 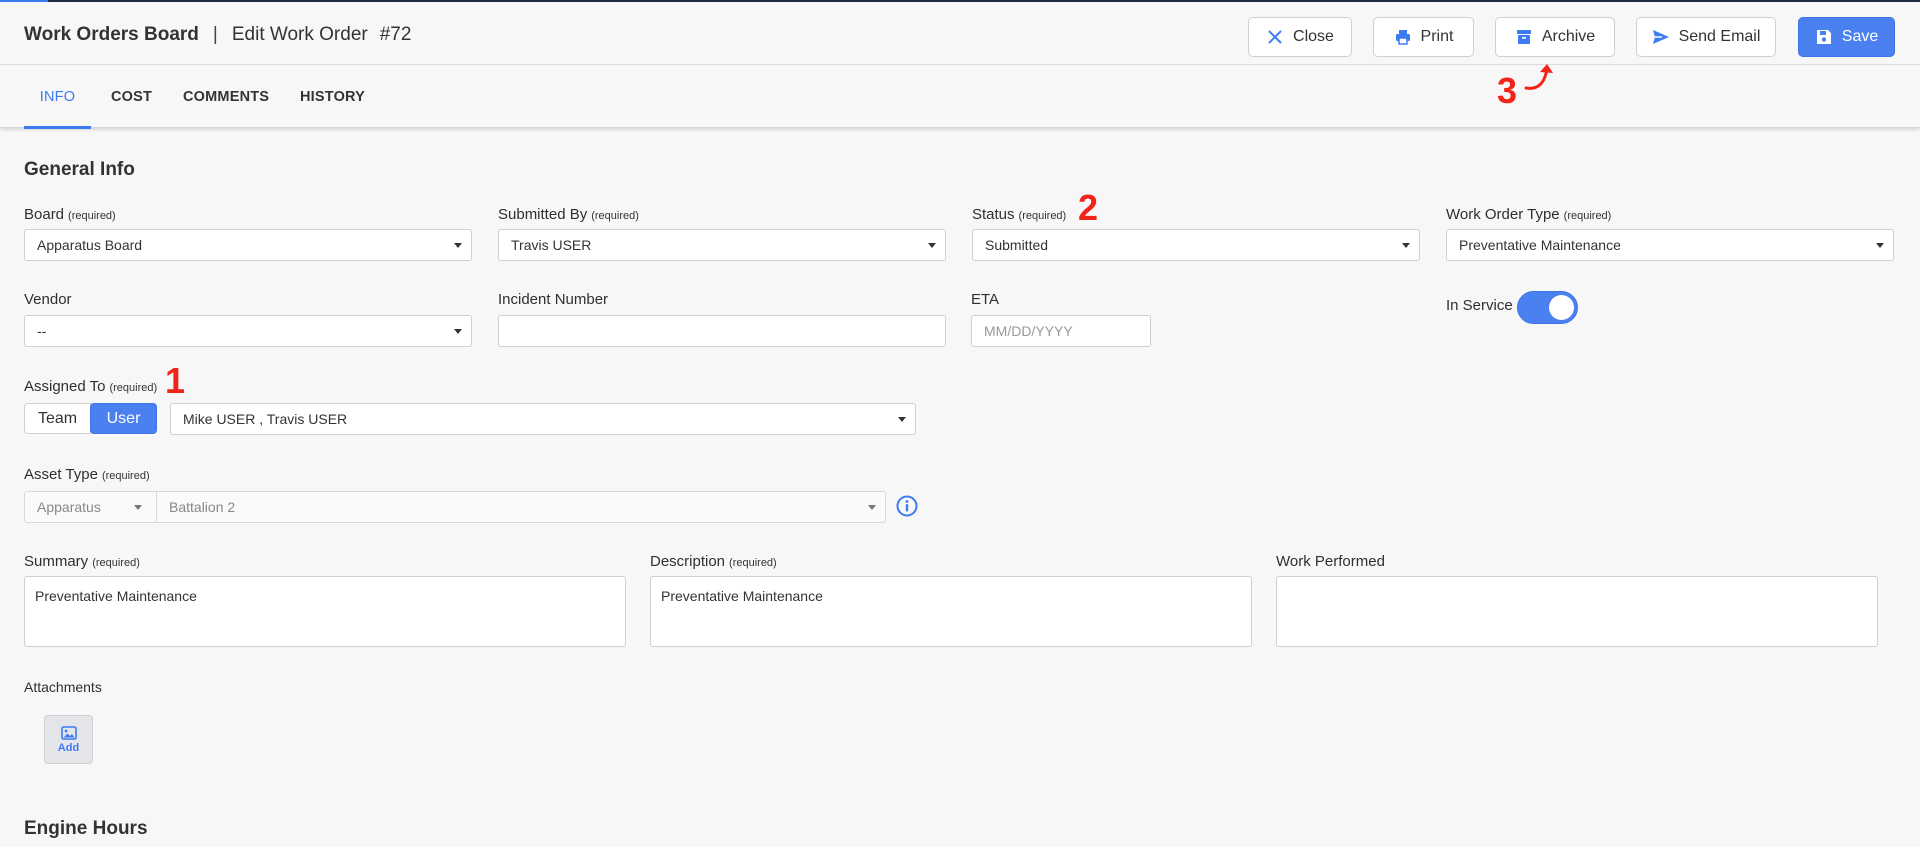 What do you see at coordinates (1523, 37) in the screenshot?
I see `archive-box-icon` at bounding box center [1523, 37].